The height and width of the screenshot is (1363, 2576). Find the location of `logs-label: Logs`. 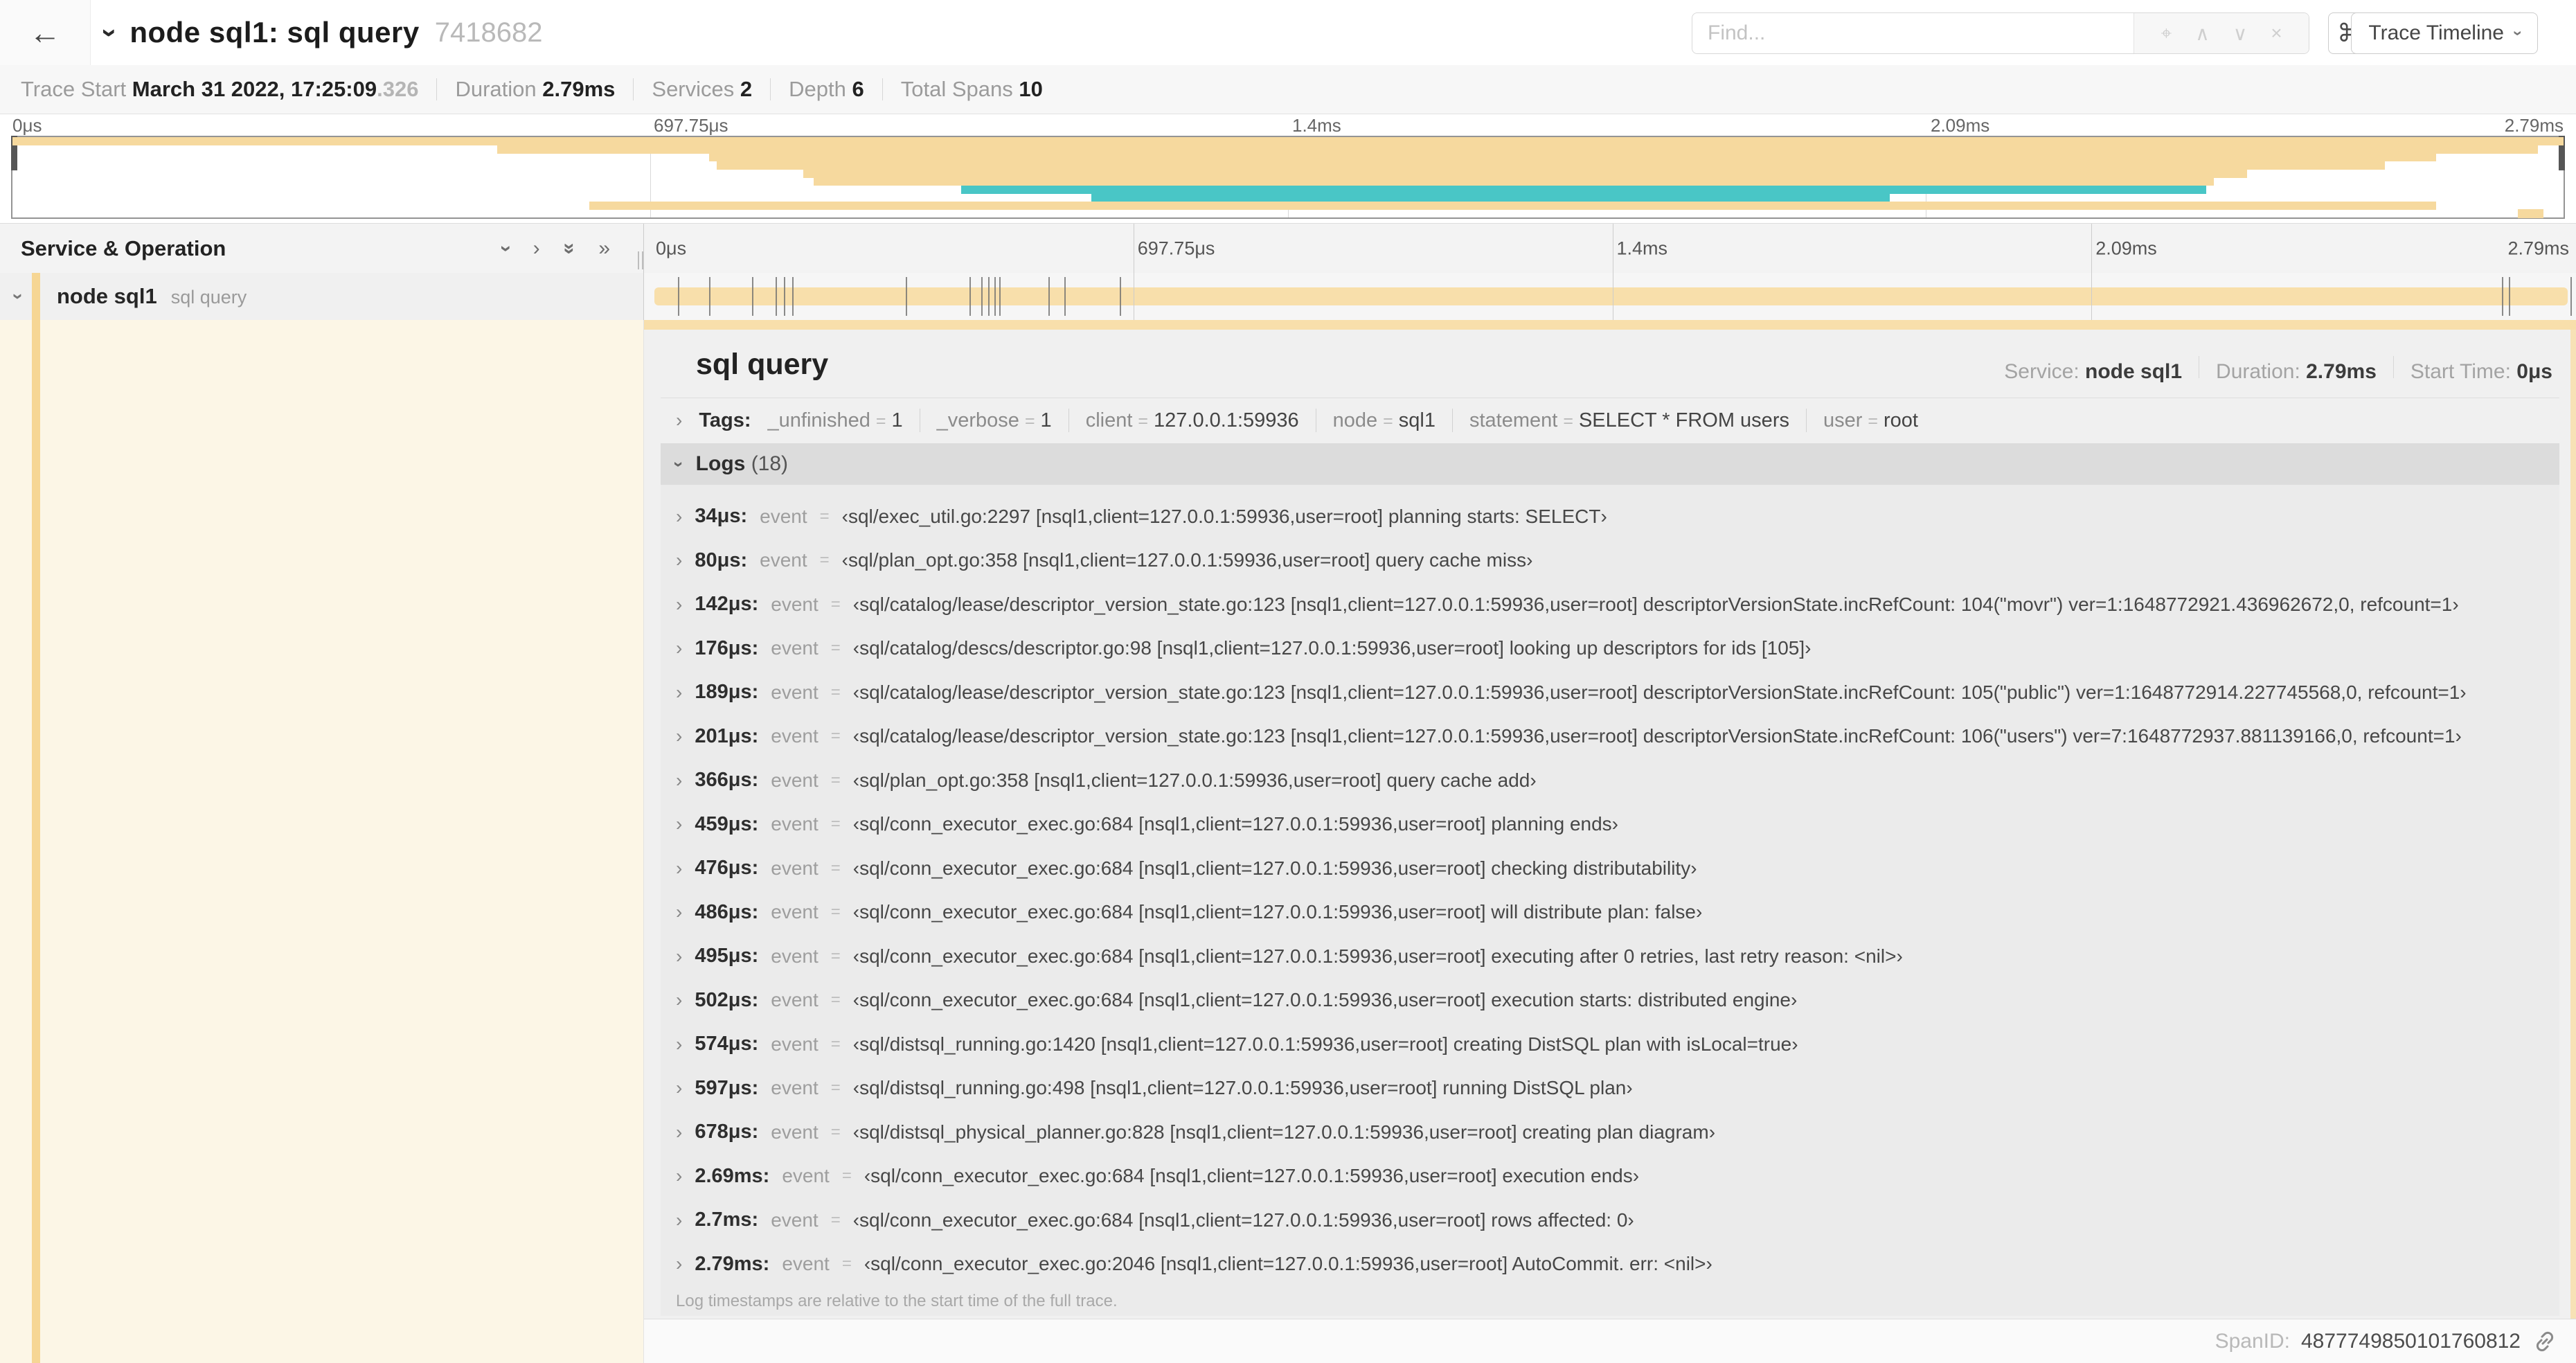

logs-label: Logs is located at coordinates (721, 464).